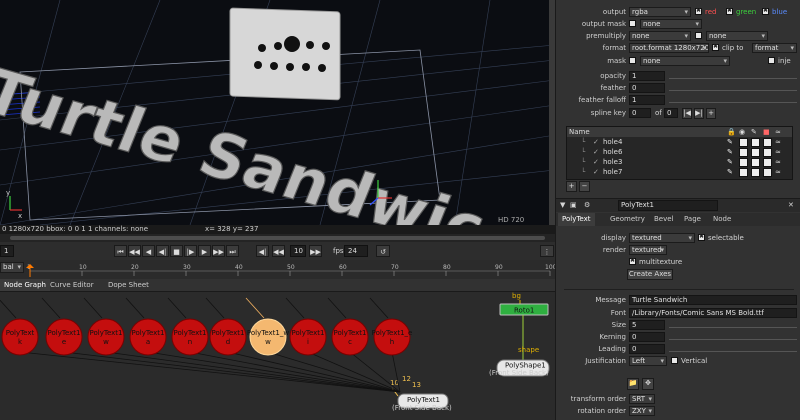  What do you see at coordinates (218, 251) in the screenshot?
I see `next-key-button: ▶▶` at bounding box center [218, 251].